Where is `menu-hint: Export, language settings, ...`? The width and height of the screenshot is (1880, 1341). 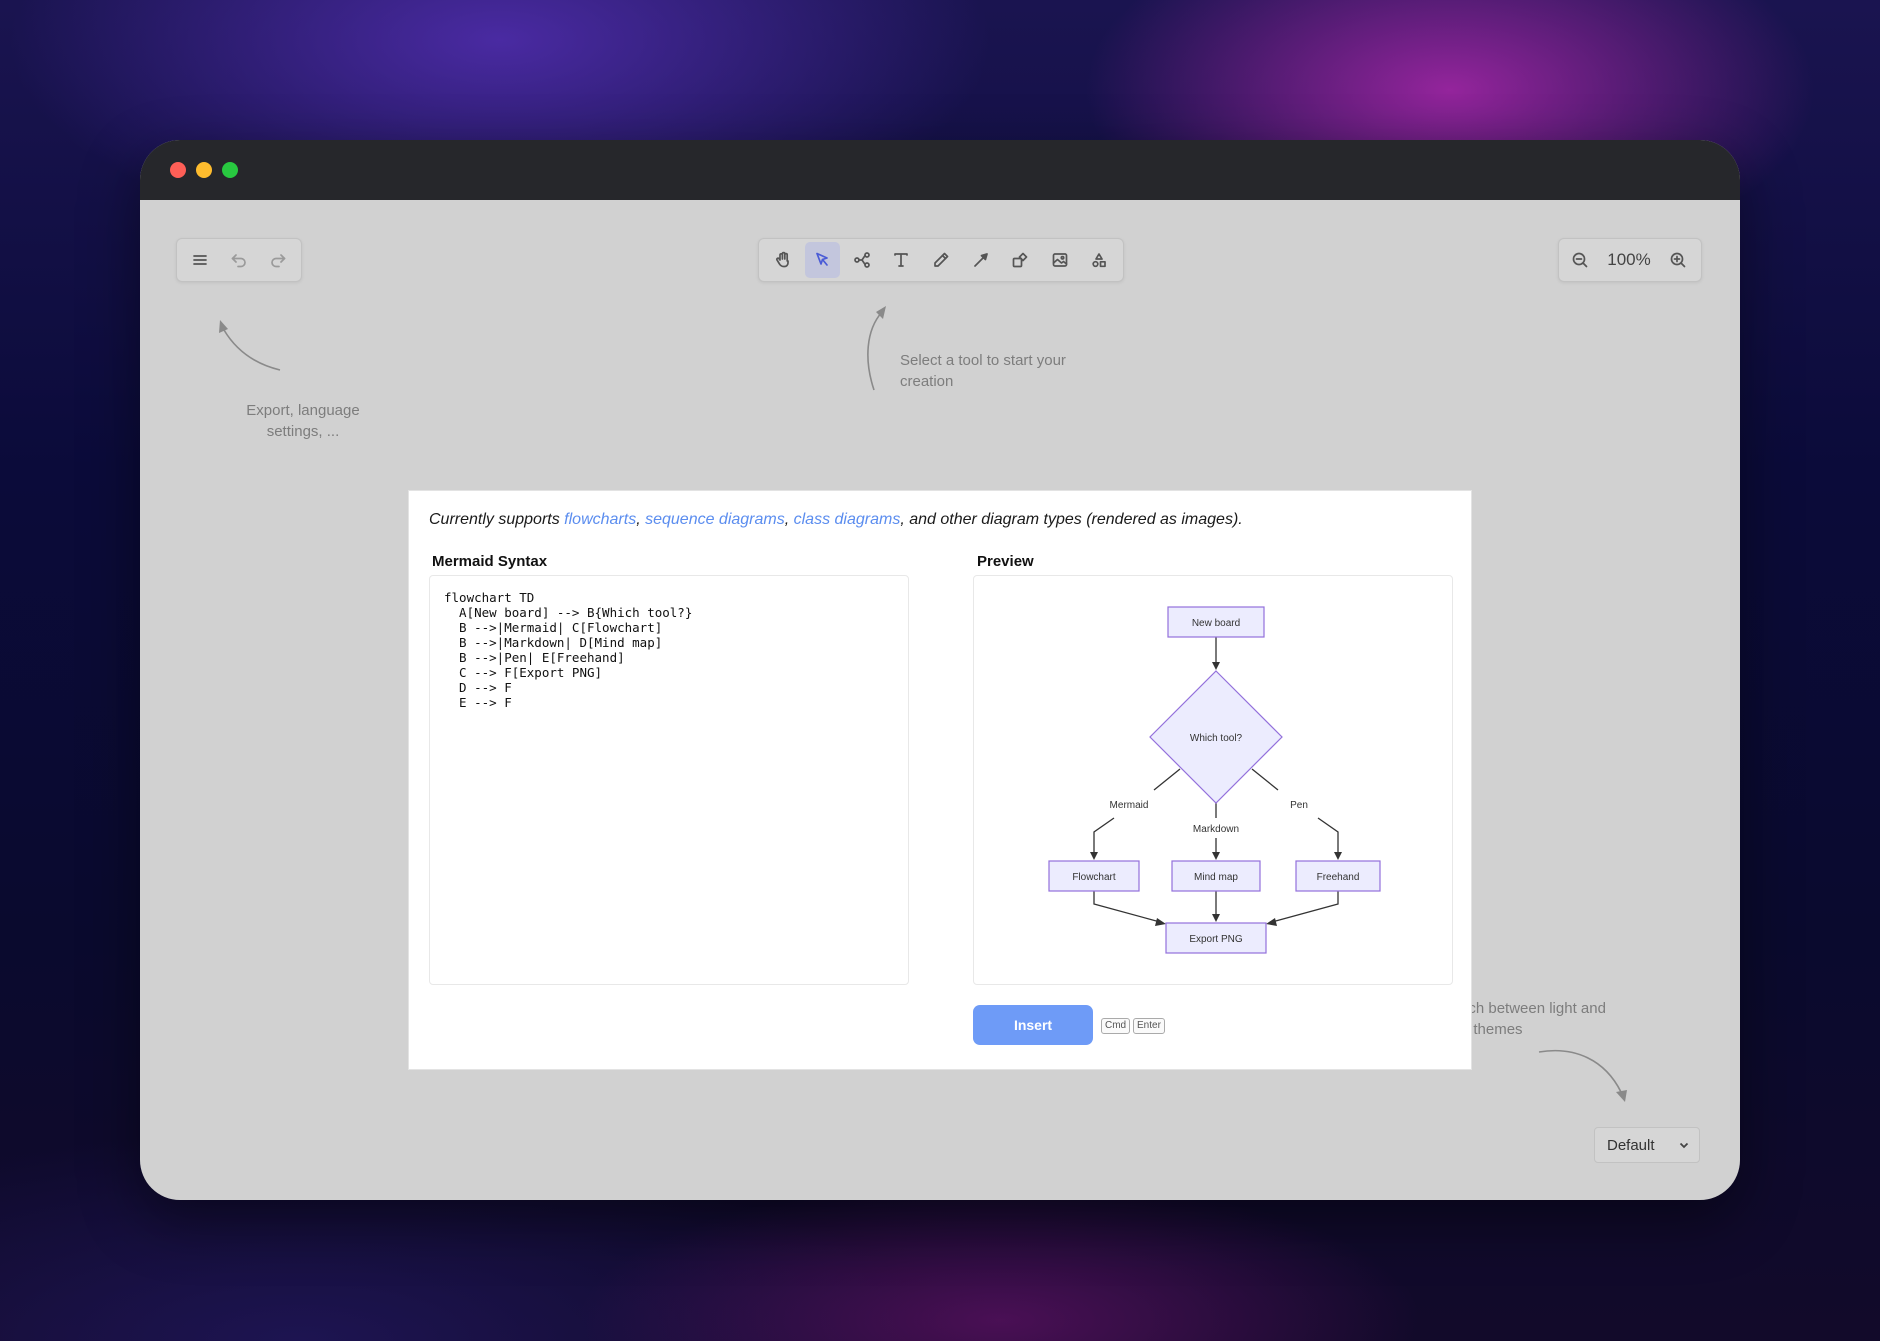 menu-hint: Export, language settings, ... is located at coordinates (303, 421).